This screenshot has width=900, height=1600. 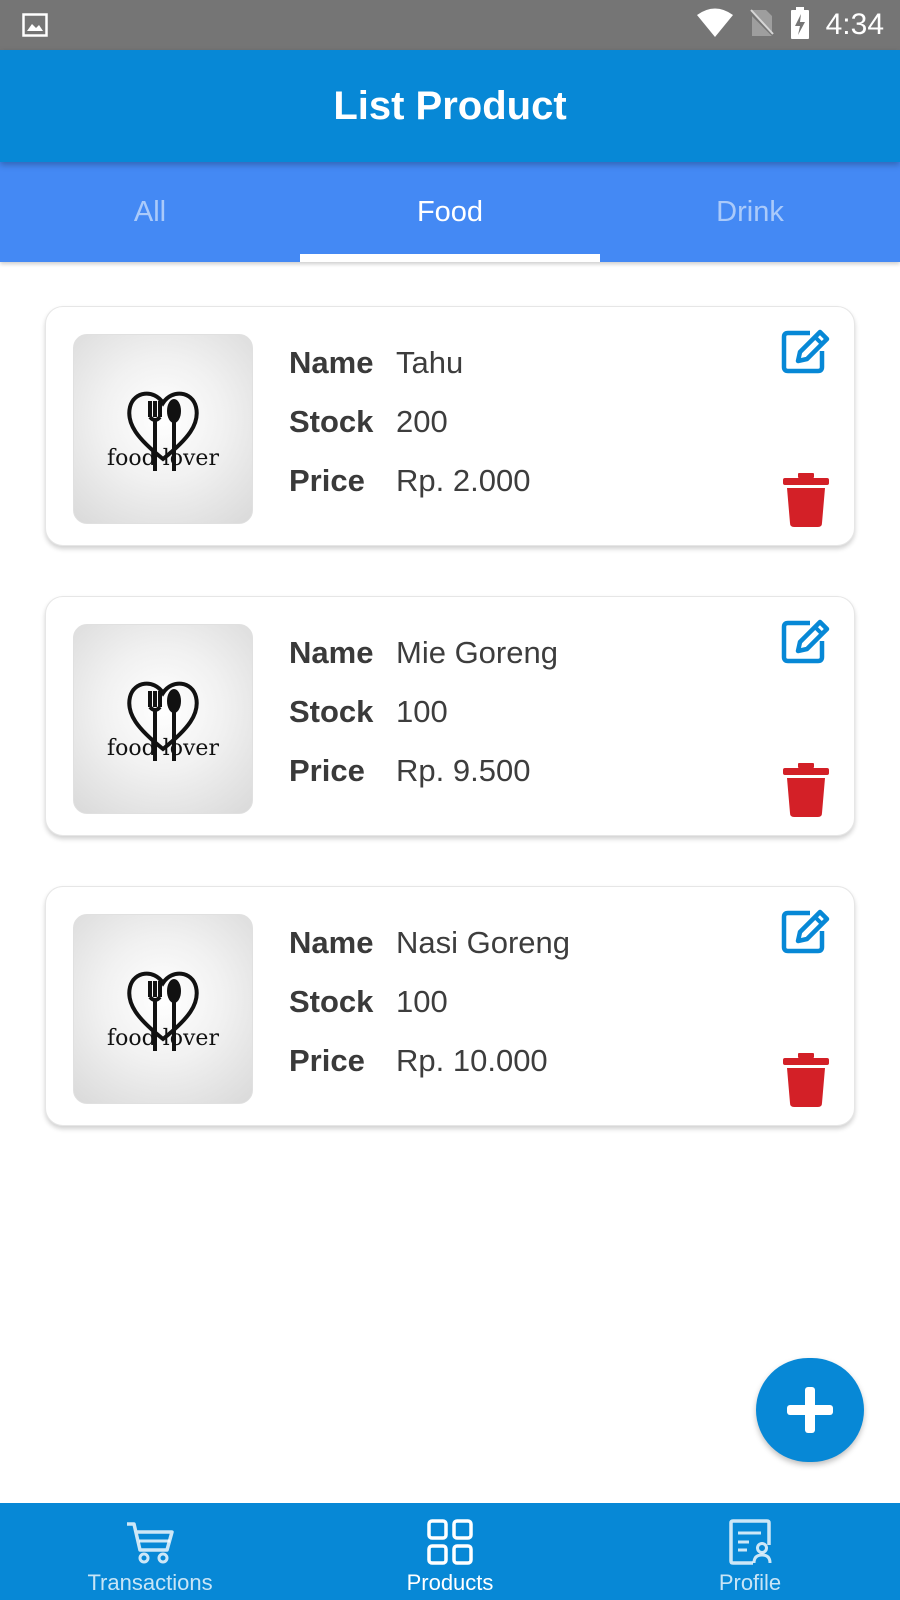 What do you see at coordinates (477, 652) in the screenshot?
I see `product-name: Mie Goreng` at bounding box center [477, 652].